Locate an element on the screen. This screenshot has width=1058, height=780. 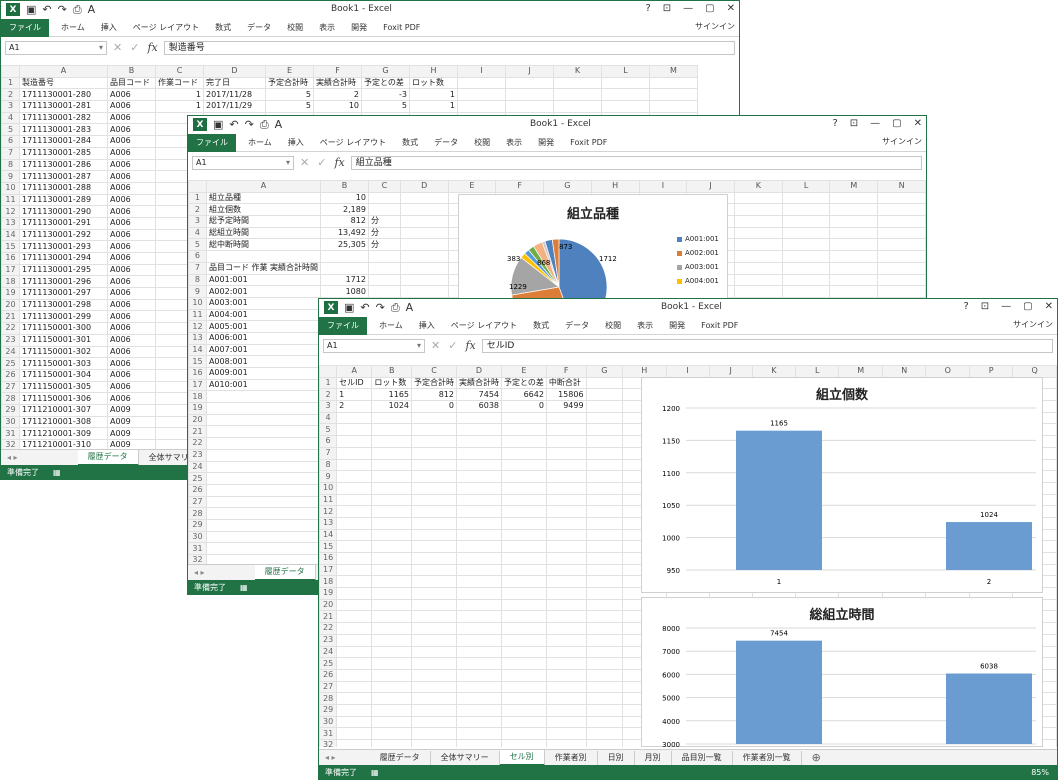
cell: A009:001 is located at coordinates (263, 373).